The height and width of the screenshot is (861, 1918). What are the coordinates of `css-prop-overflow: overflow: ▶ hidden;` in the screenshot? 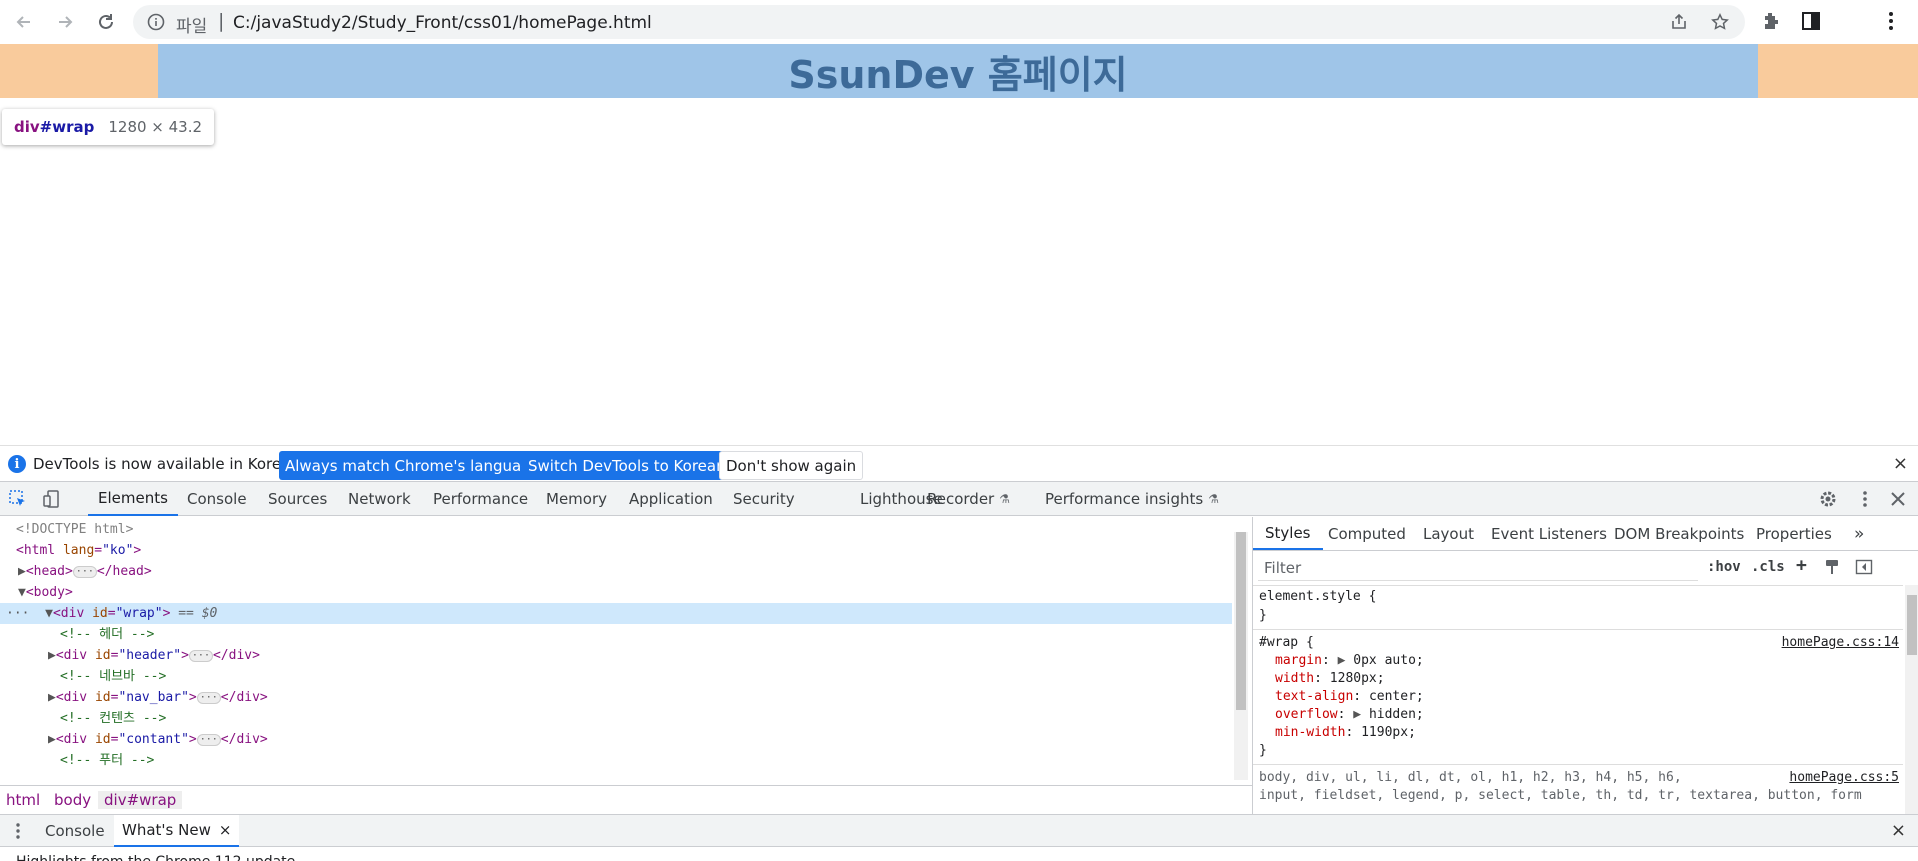 It's located at (1341, 715).